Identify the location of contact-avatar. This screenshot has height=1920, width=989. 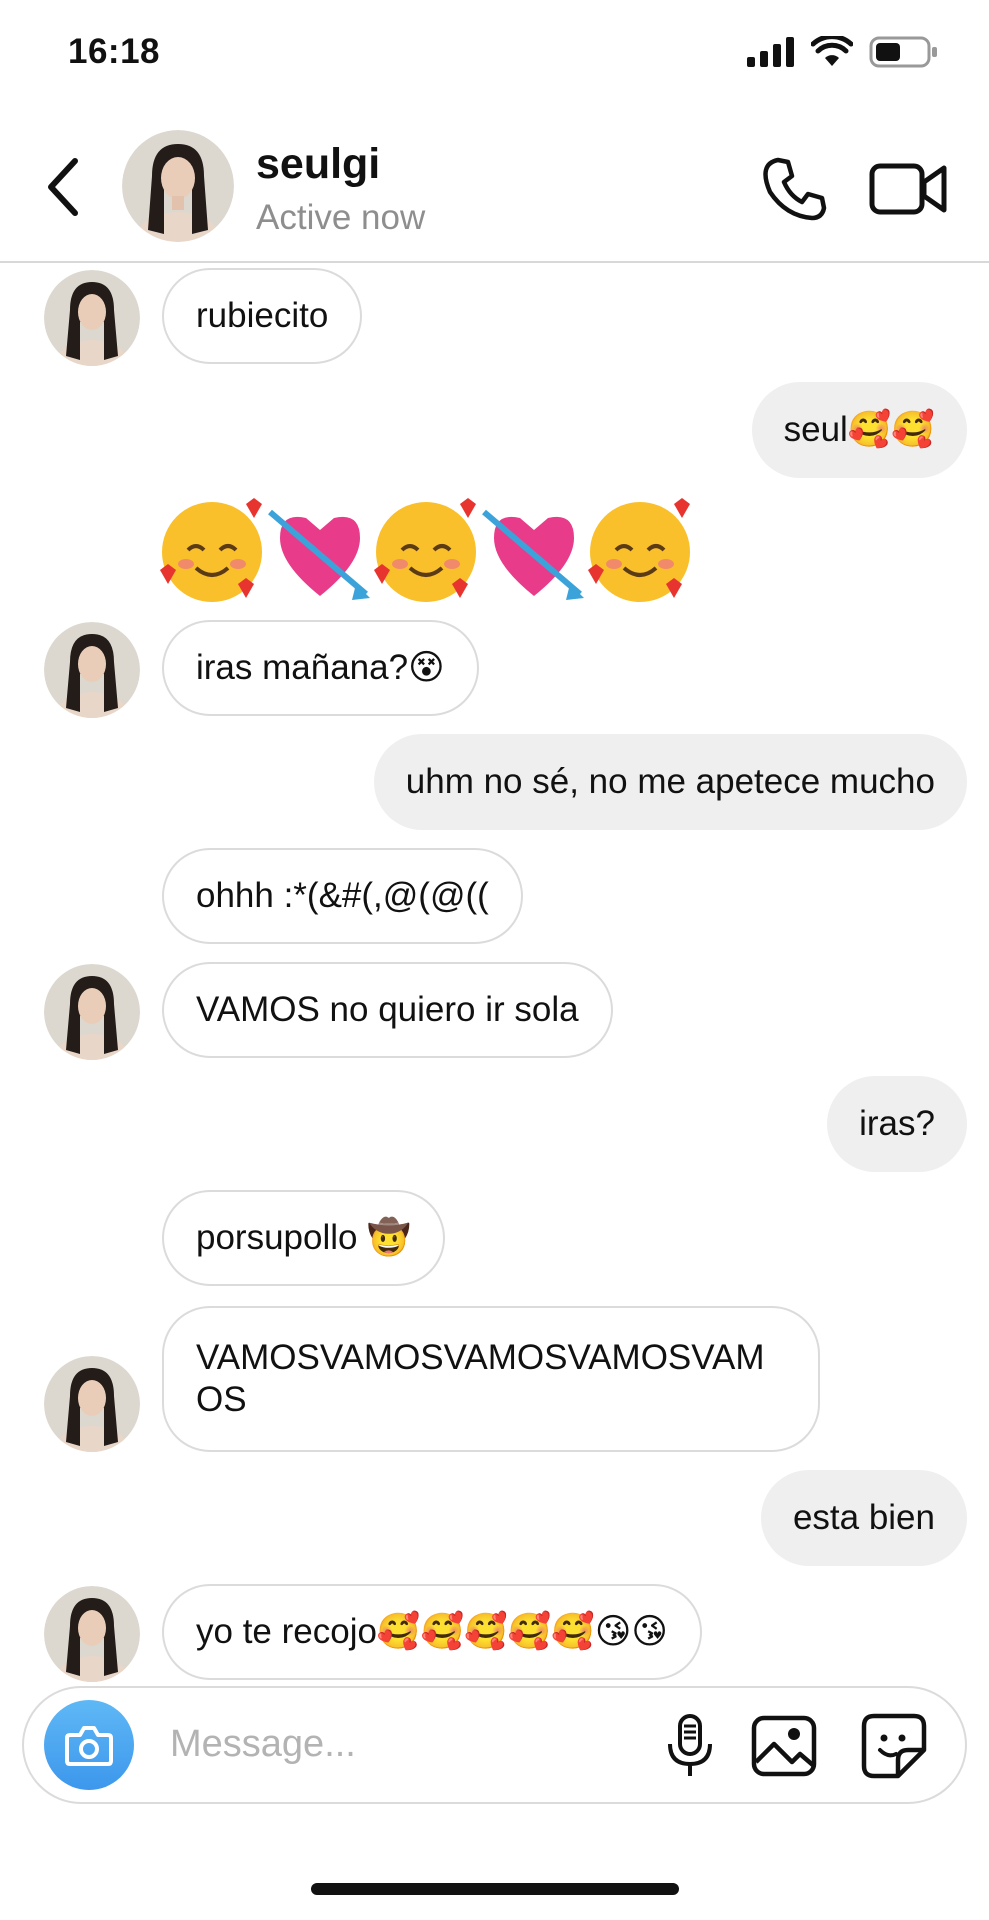
(178, 186).